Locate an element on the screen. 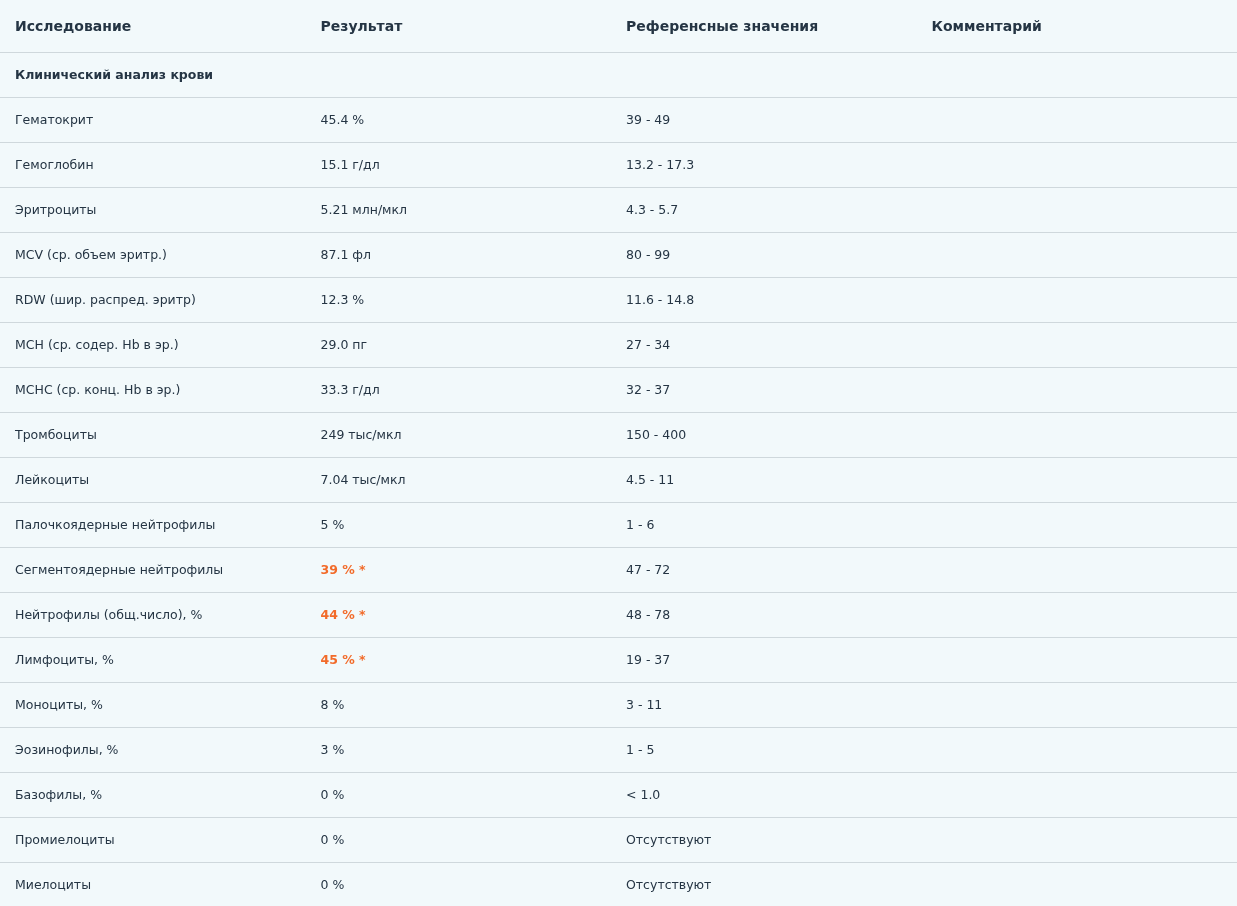  test-name: Лимфоциты, % is located at coordinates (65, 659).